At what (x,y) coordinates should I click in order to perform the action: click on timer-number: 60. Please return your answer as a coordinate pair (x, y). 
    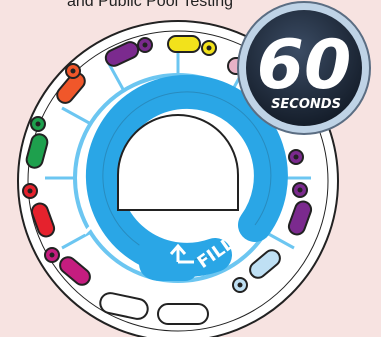
    Looking at the image, I should click on (304, 65).